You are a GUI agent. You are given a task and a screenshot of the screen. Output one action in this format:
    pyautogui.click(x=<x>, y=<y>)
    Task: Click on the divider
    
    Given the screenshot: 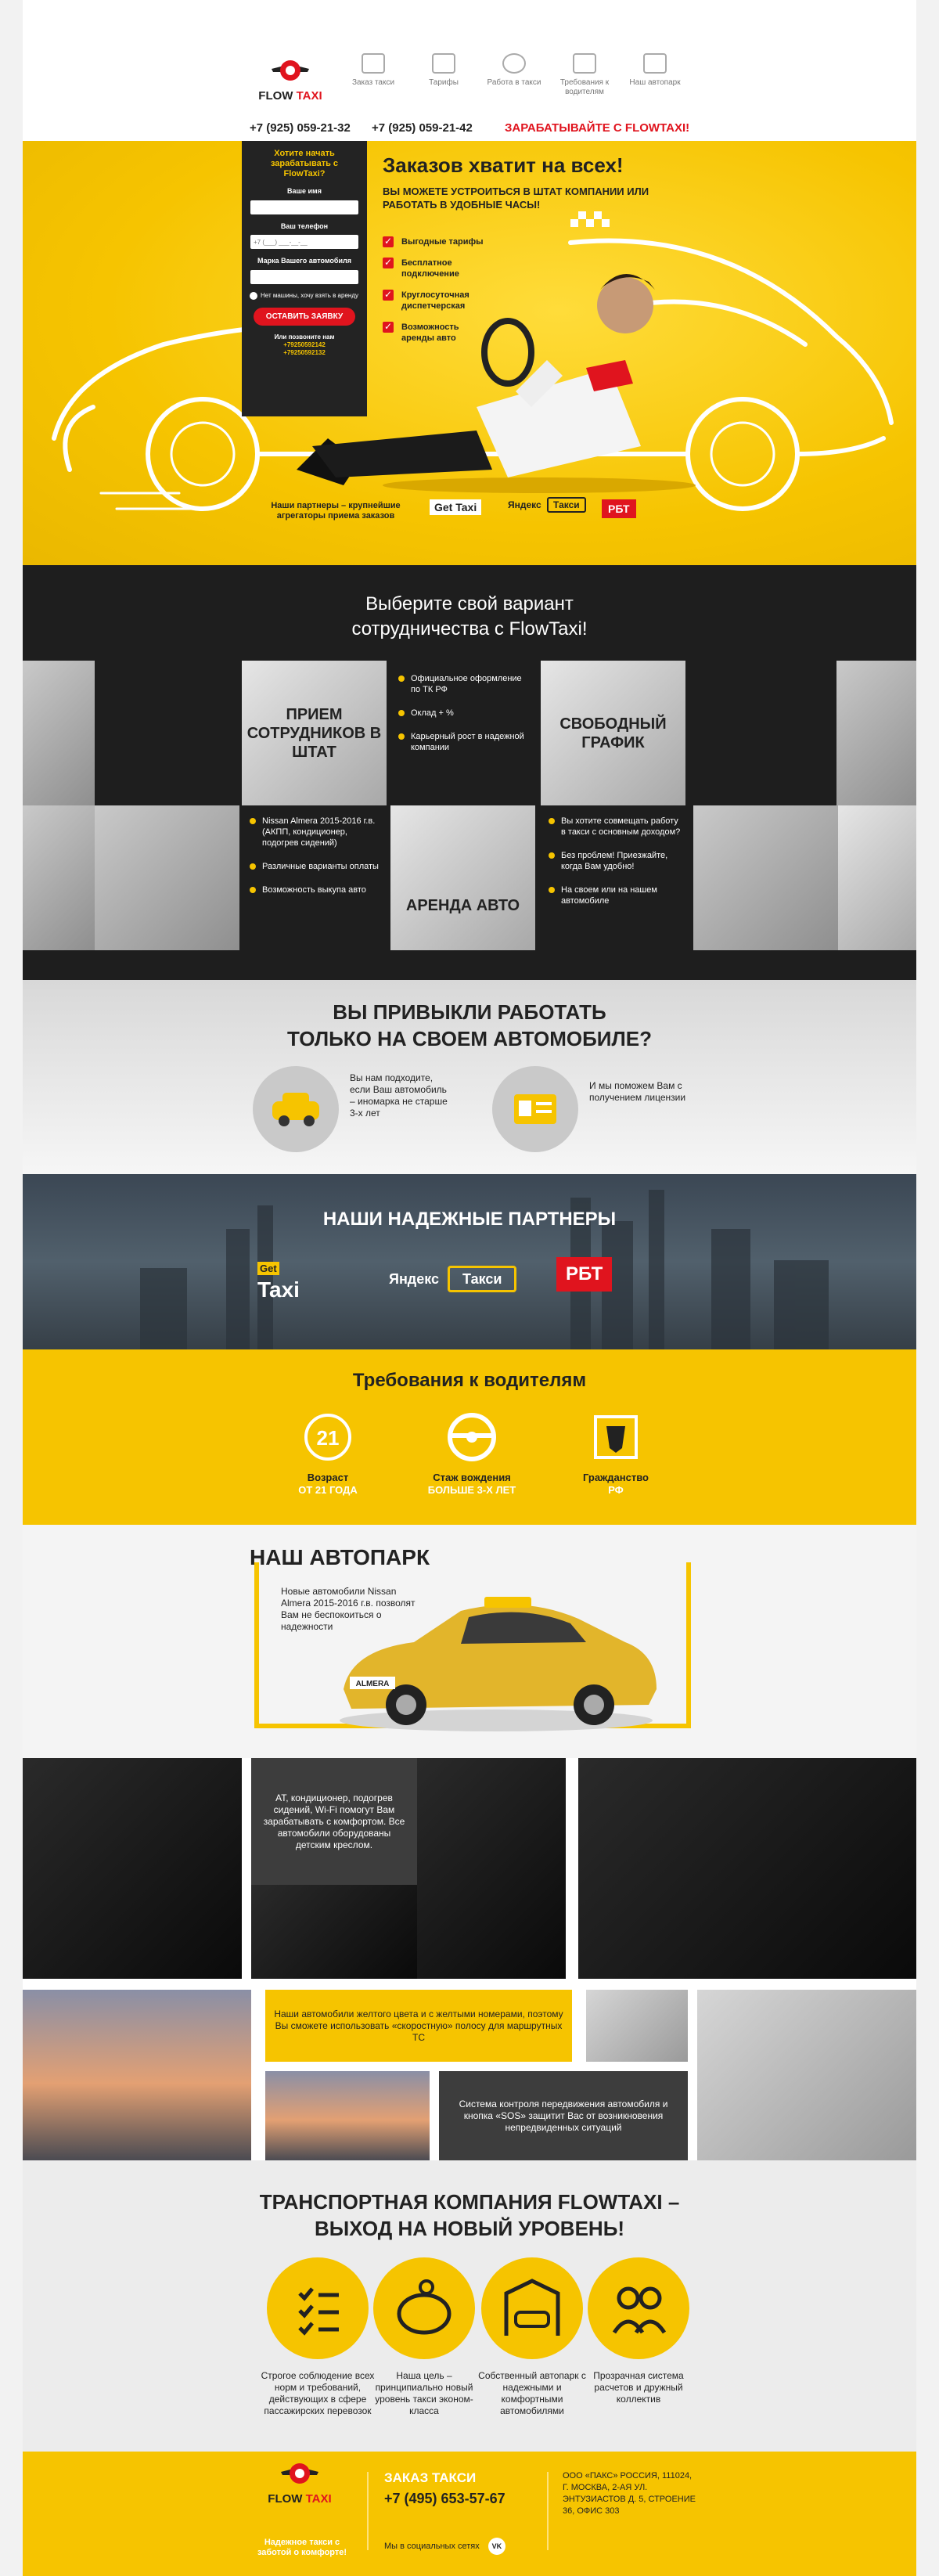 What is the action you would take?
    pyautogui.click(x=368, y=2511)
    